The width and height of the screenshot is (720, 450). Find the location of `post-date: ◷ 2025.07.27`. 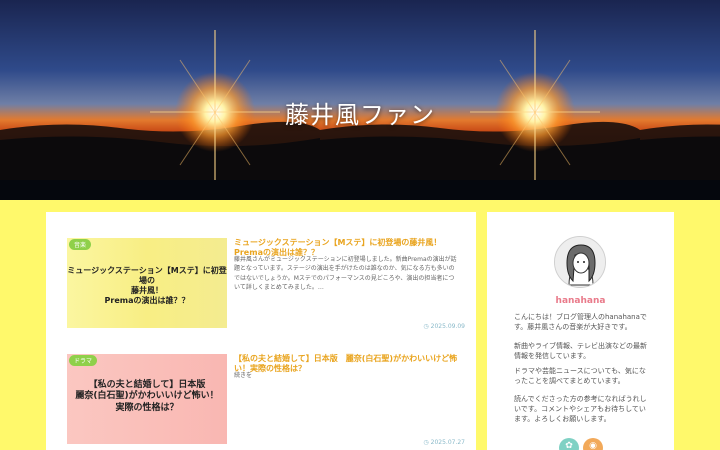

post-date: ◷ 2025.07.27 is located at coordinates (444, 442).